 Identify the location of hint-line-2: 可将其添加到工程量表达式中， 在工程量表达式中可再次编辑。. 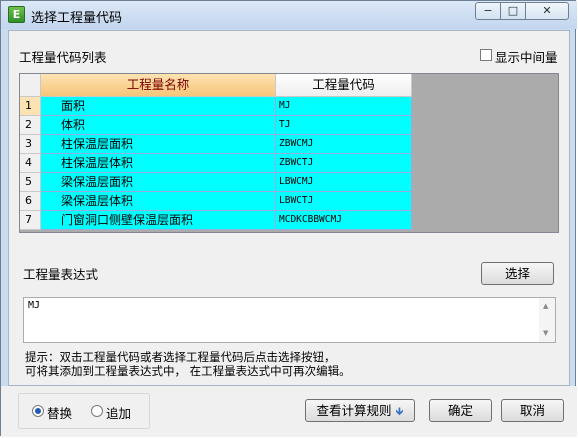
(188, 371).